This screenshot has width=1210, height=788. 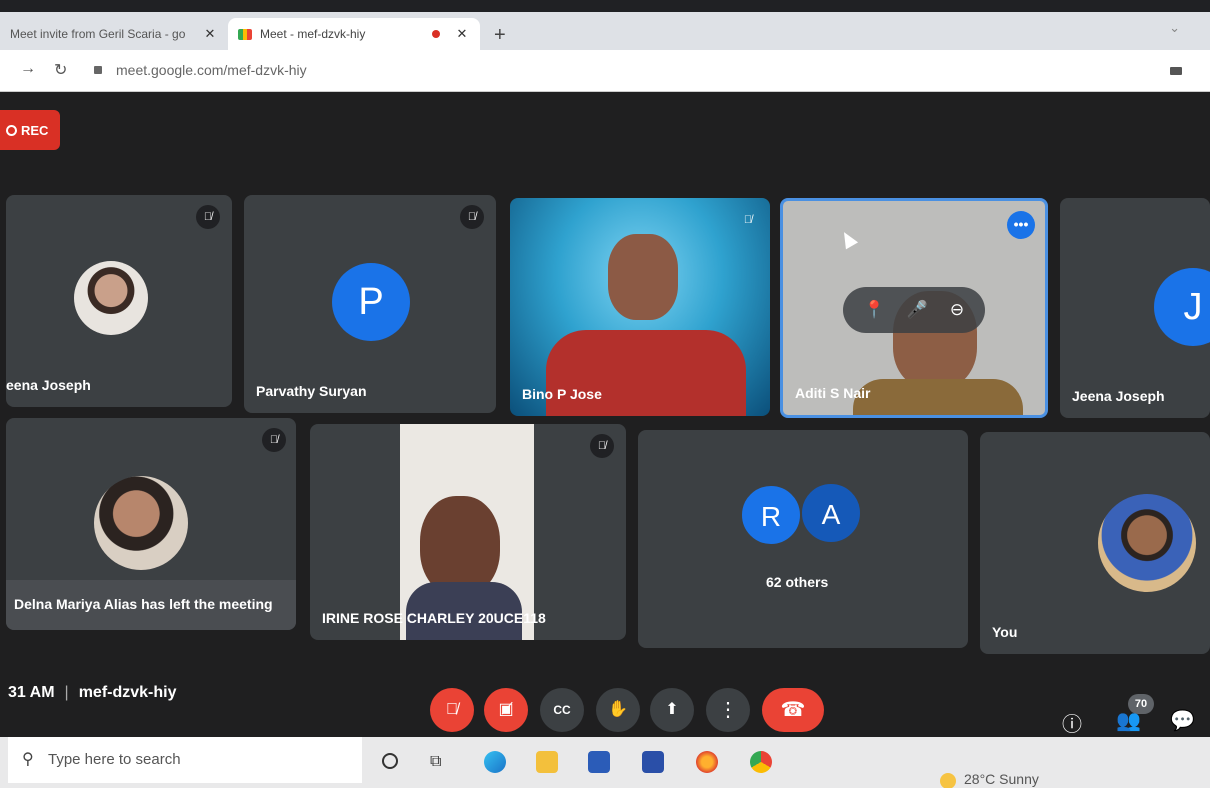 I want to click on self-name: You, so click(x=1005, y=632).